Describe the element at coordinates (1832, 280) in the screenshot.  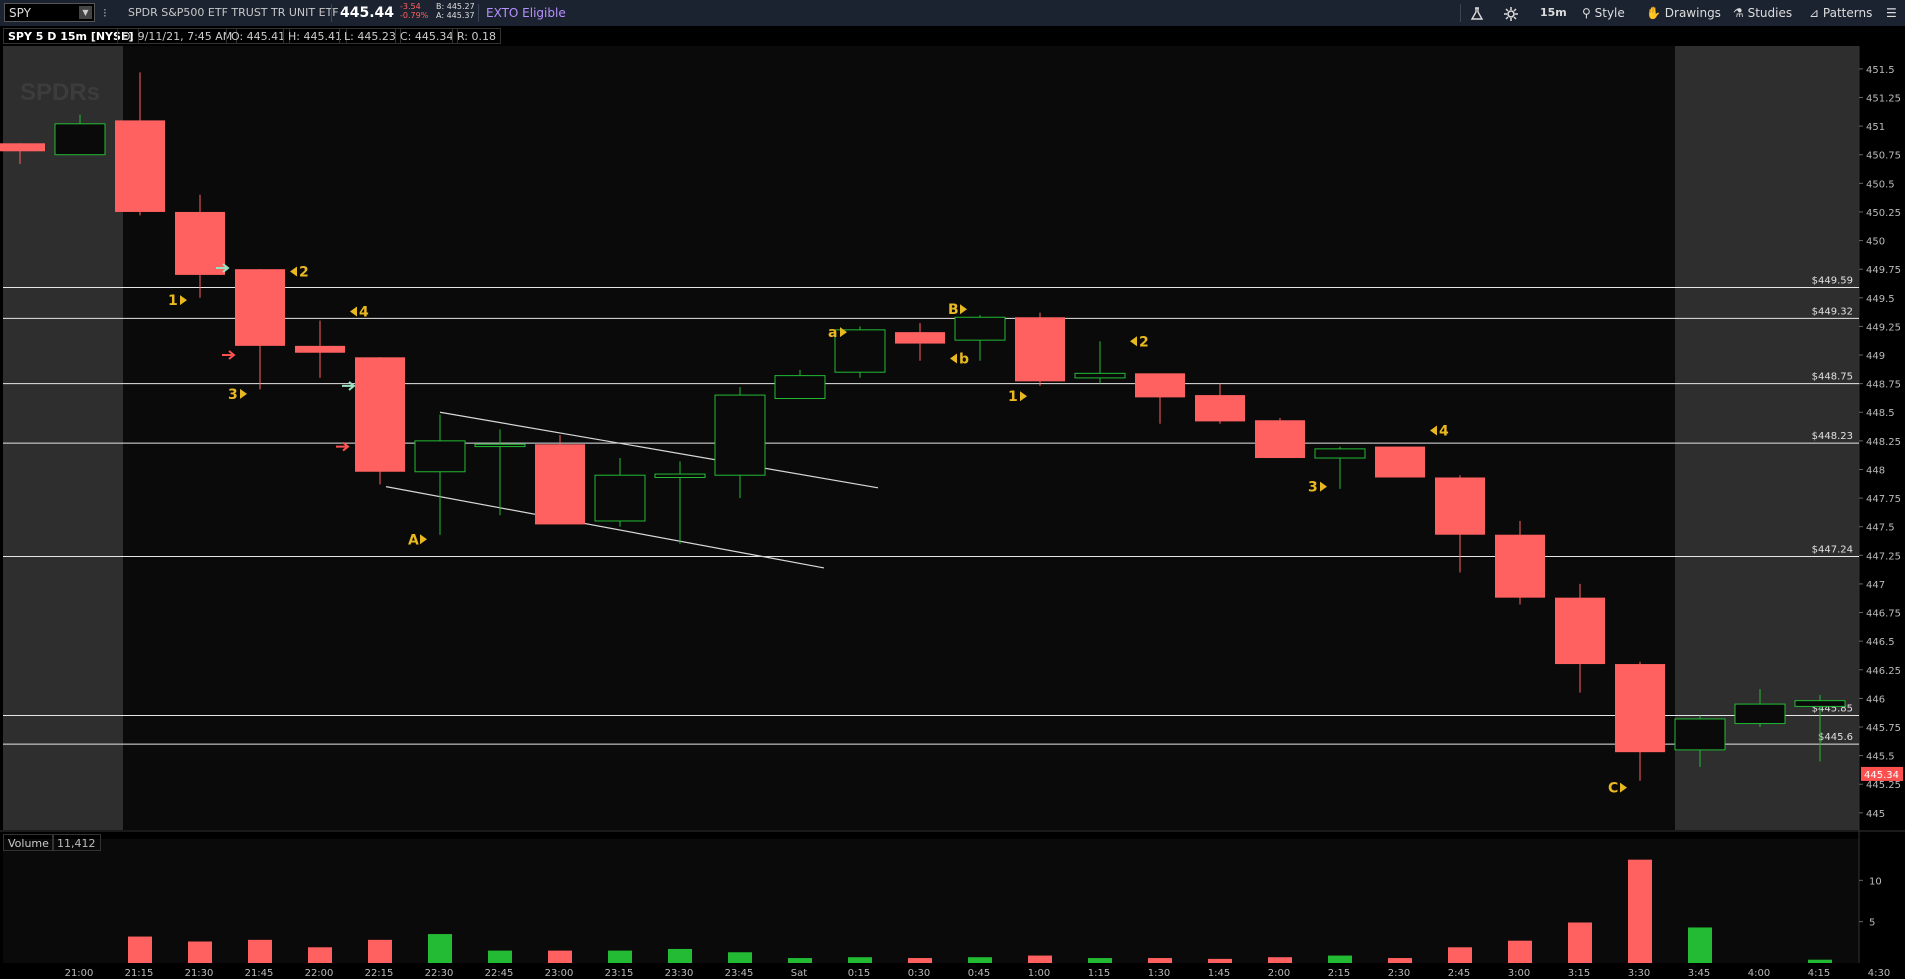
I see `price-level-label: $449.59` at that location.